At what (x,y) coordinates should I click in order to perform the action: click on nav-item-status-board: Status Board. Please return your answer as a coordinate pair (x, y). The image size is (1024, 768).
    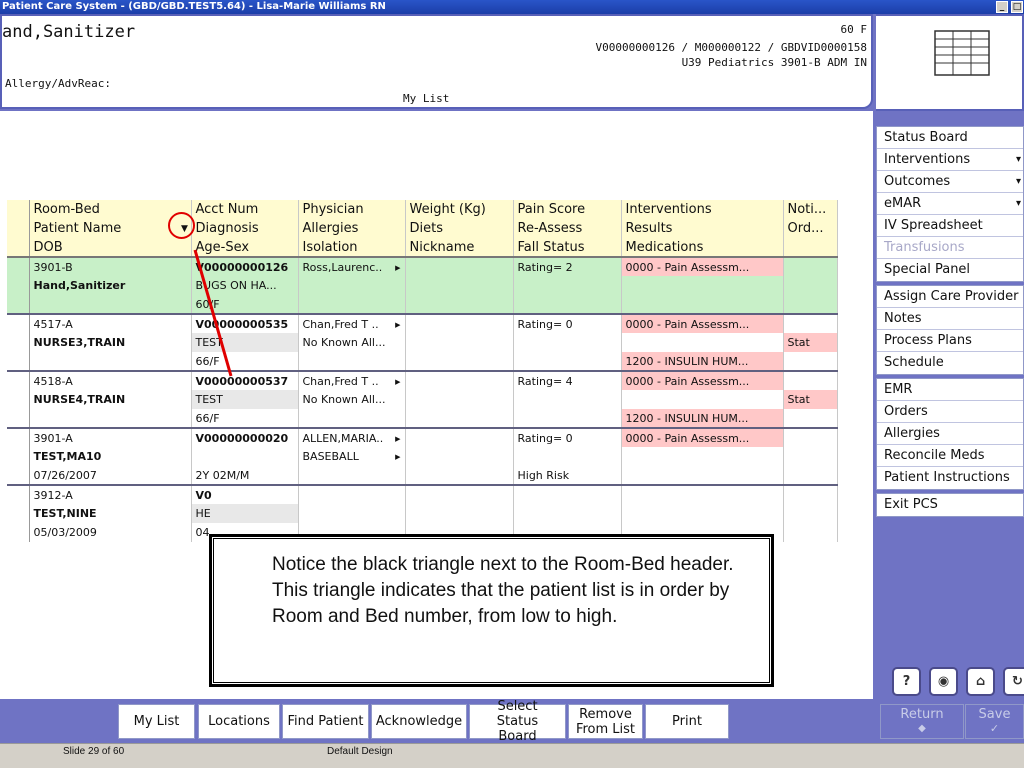
    Looking at the image, I should click on (950, 138).